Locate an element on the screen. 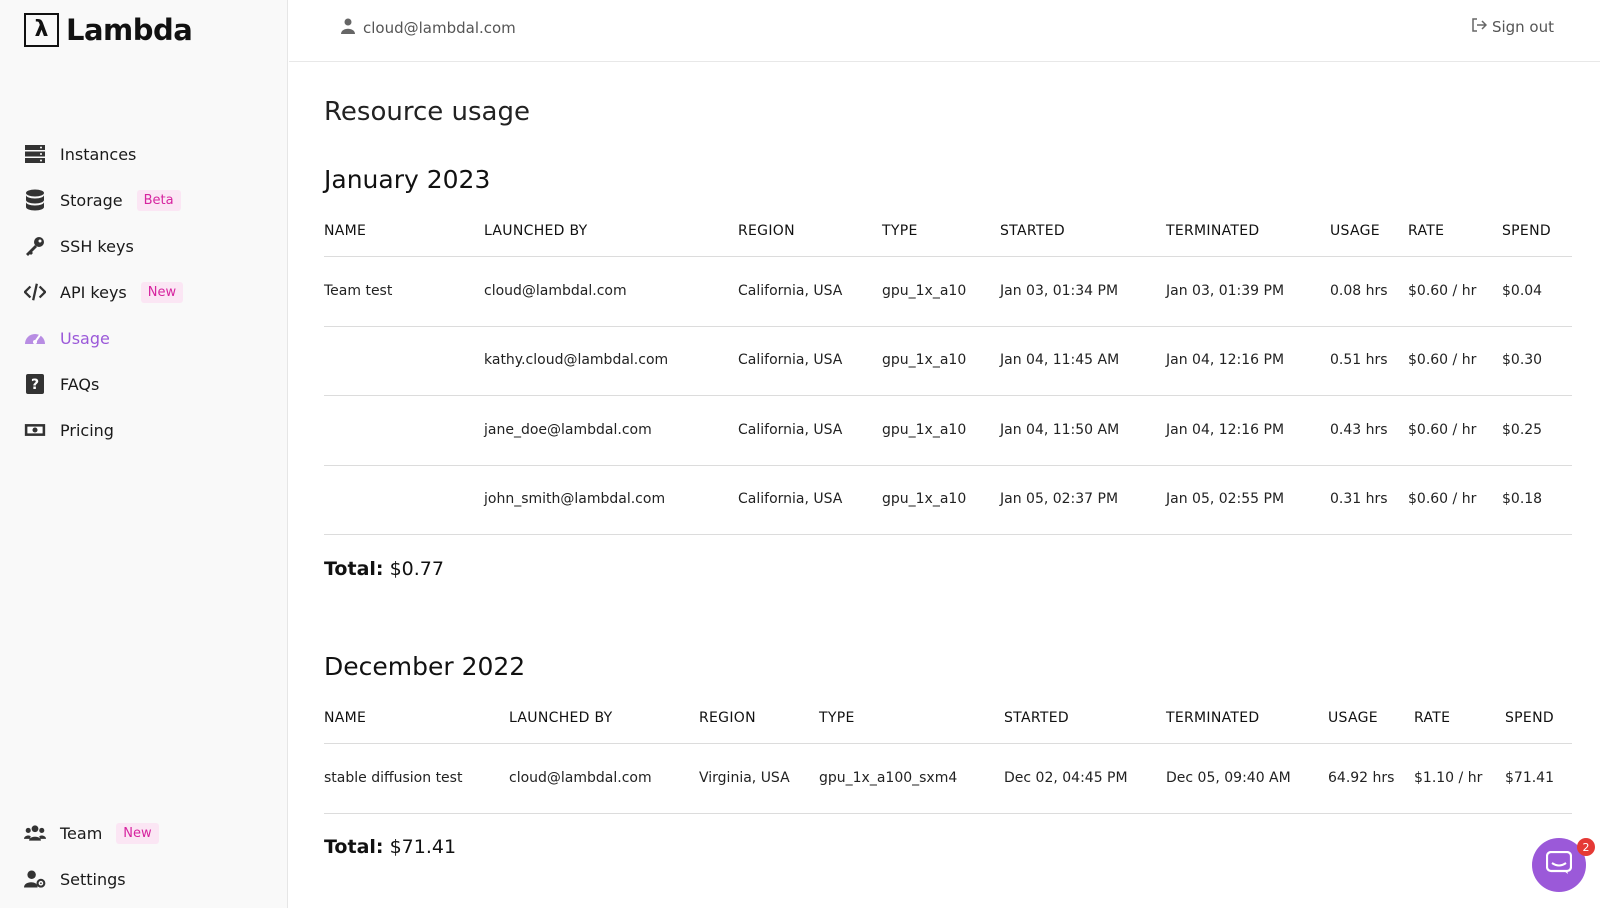 The image size is (1600, 908). column-header: NAME is located at coordinates (345, 231).